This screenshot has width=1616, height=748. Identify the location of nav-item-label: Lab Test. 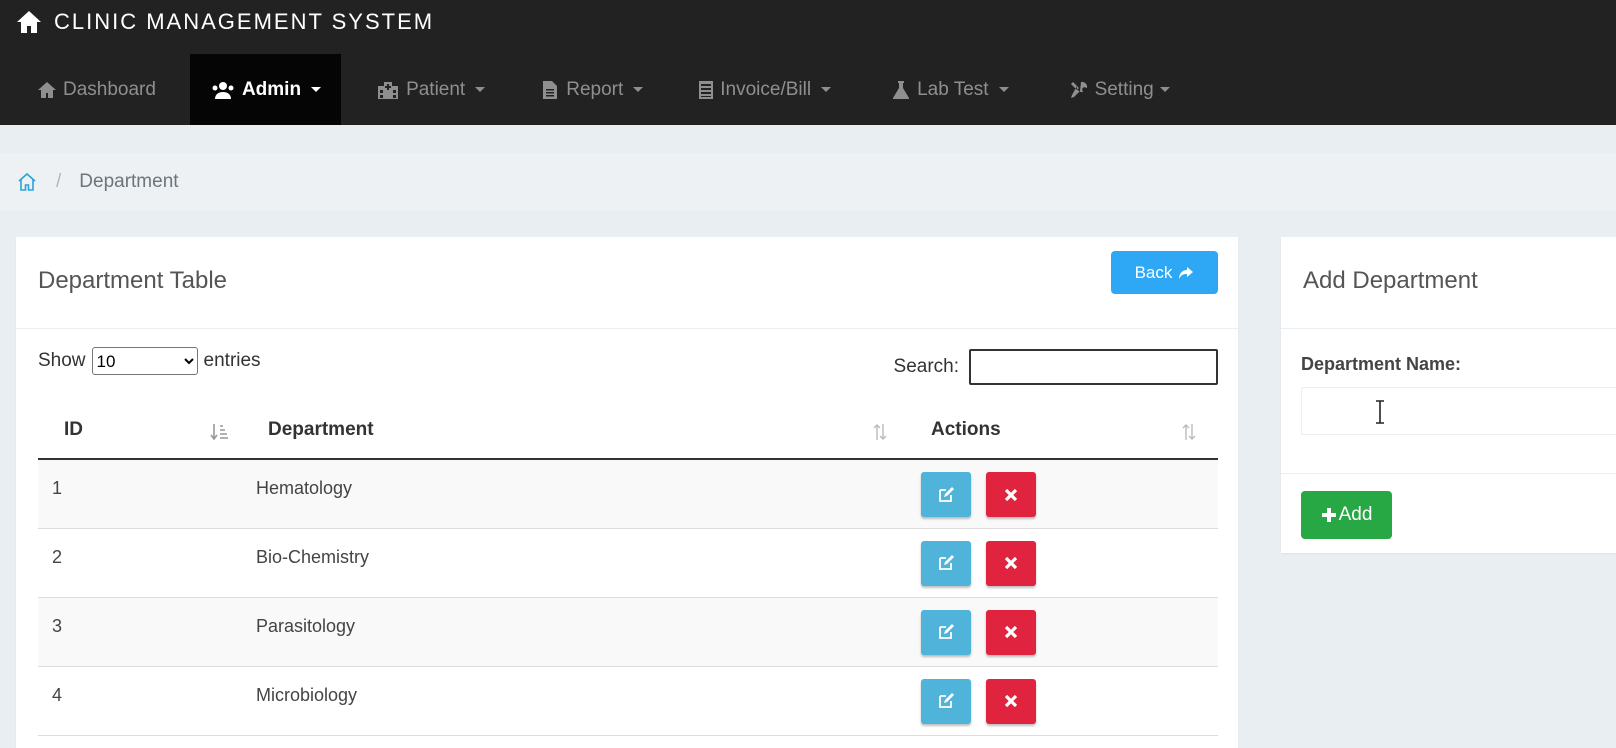
(953, 89).